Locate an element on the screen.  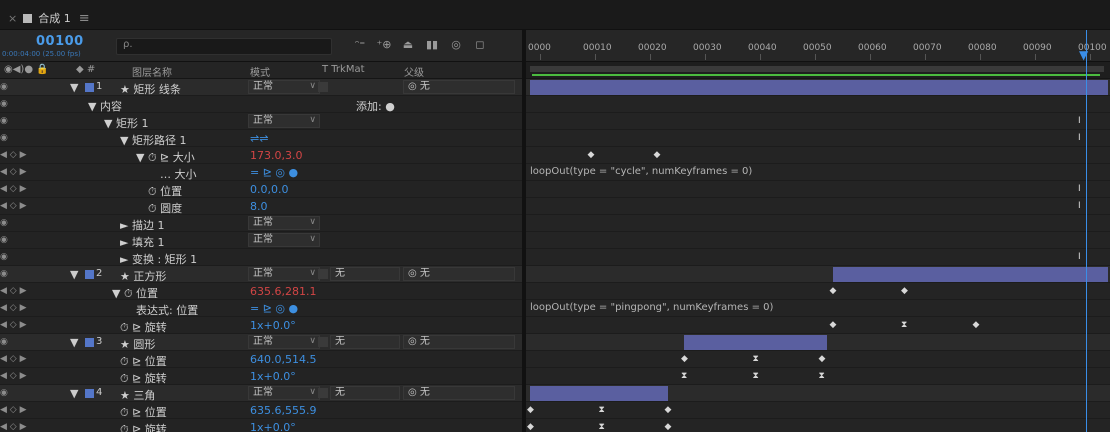
comp-switch-icon: ᵔ⁼ is located at coordinates (360, 44).